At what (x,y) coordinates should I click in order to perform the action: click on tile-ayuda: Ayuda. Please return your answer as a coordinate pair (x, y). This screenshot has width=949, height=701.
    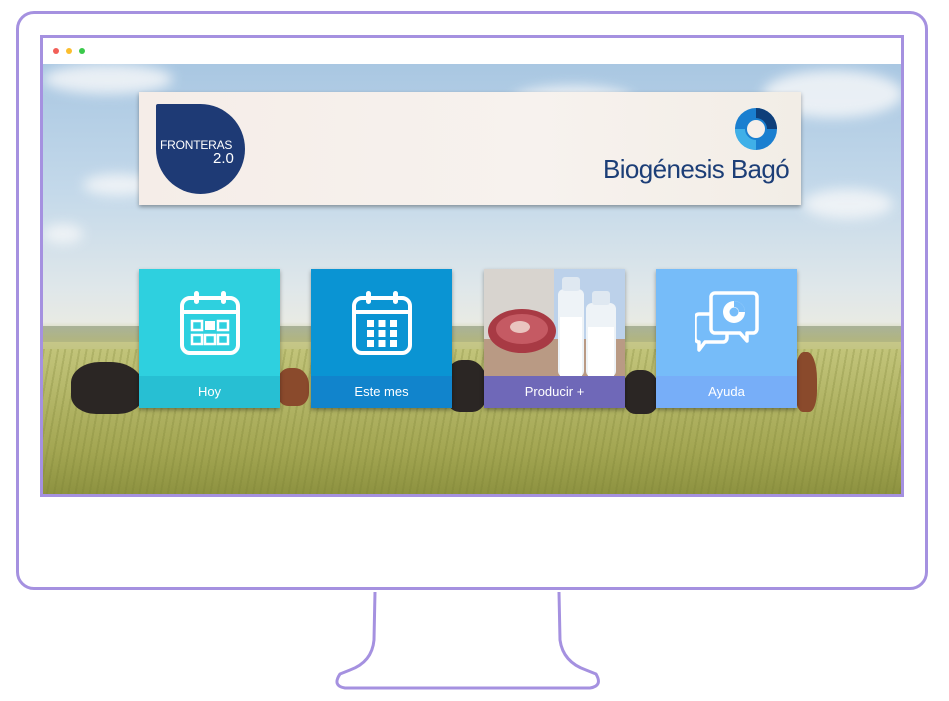
    Looking at the image, I should click on (726, 338).